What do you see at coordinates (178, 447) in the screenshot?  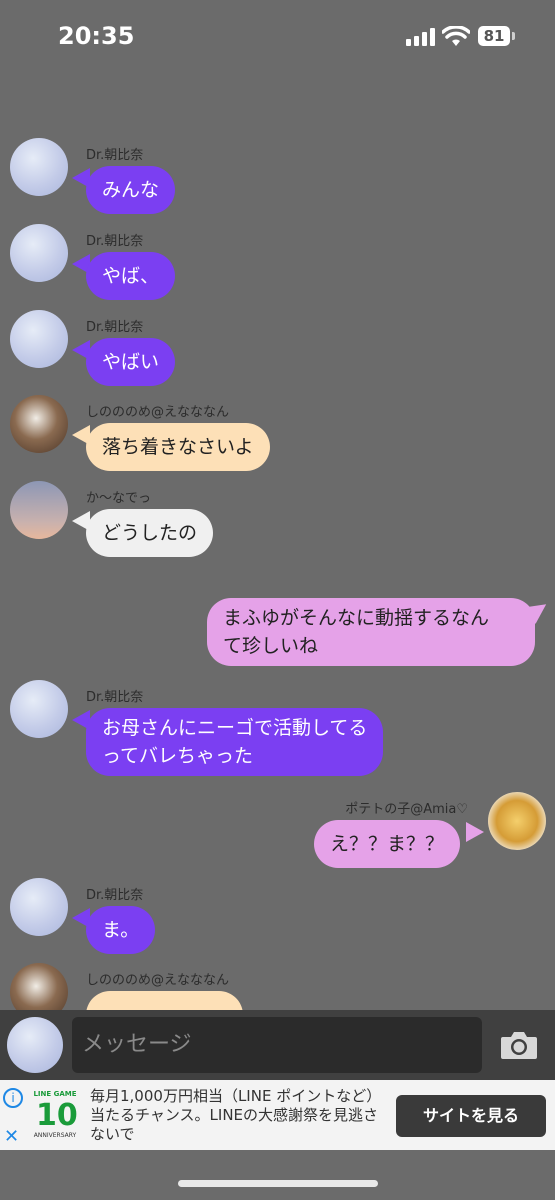 I see `message-bubble: 落ち着きなさいよ` at bounding box center [178, 447].